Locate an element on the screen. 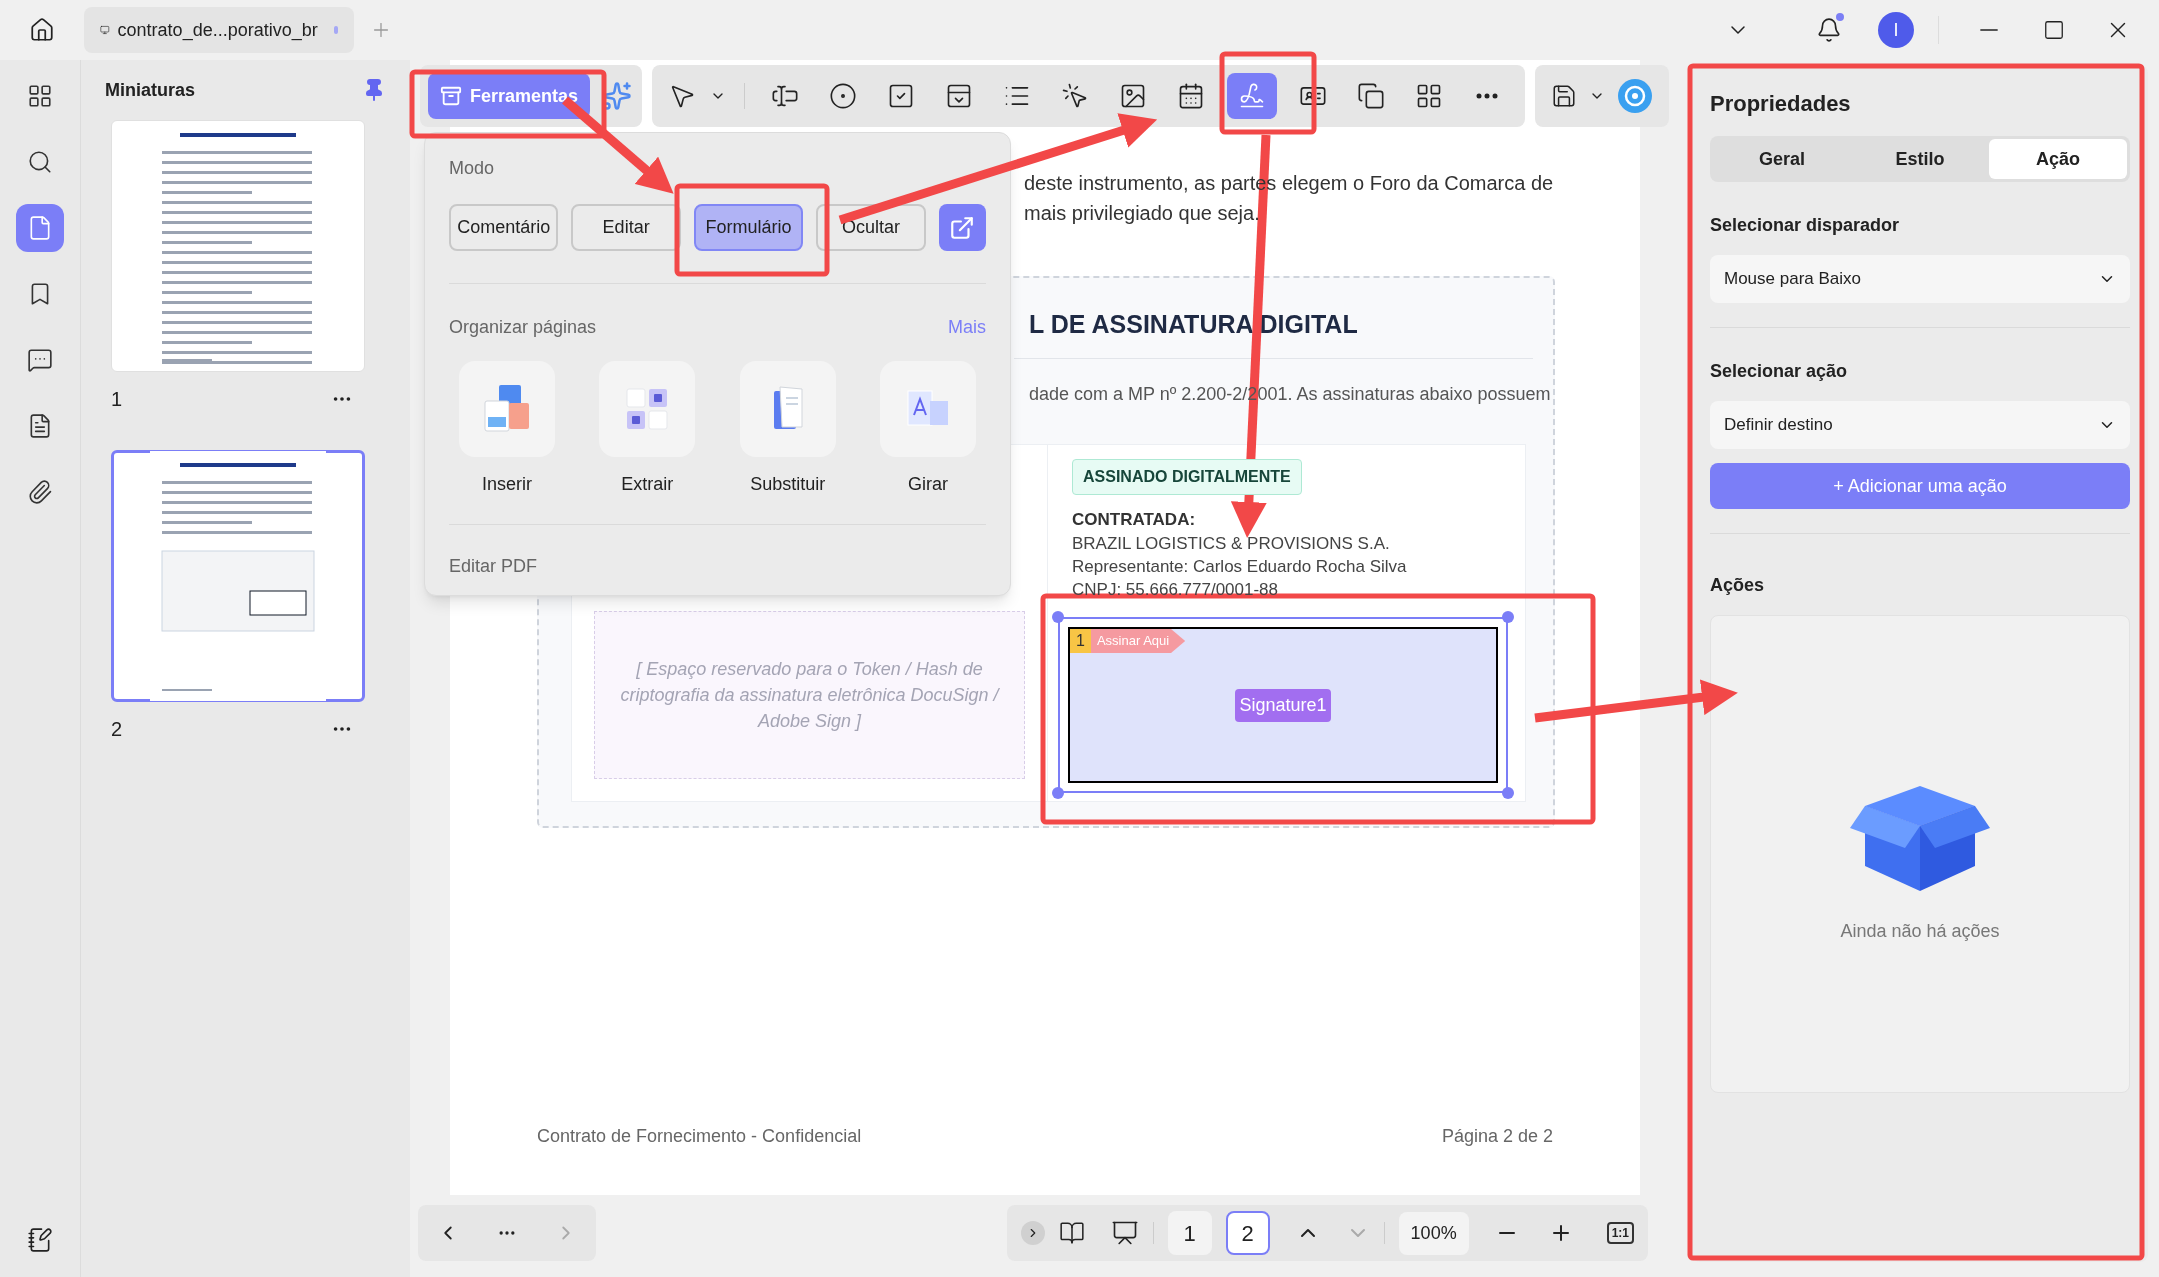  image-icon is located at coordinates (1133, 96).